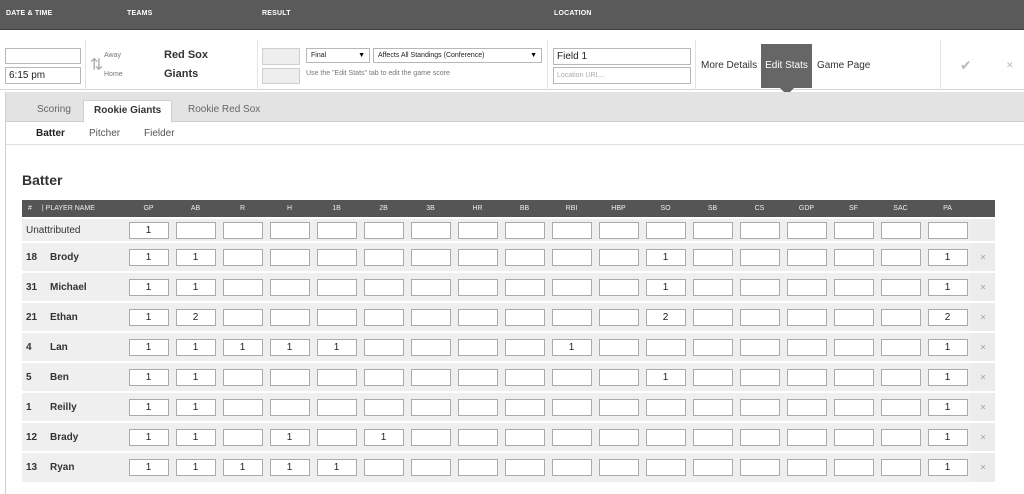 This screenshot has height=494, width=1024. What do you see at coordinates (159, 133) in the screenshot?
I see `subtab-fielder: Fielder` at bounding box center [159, 133].